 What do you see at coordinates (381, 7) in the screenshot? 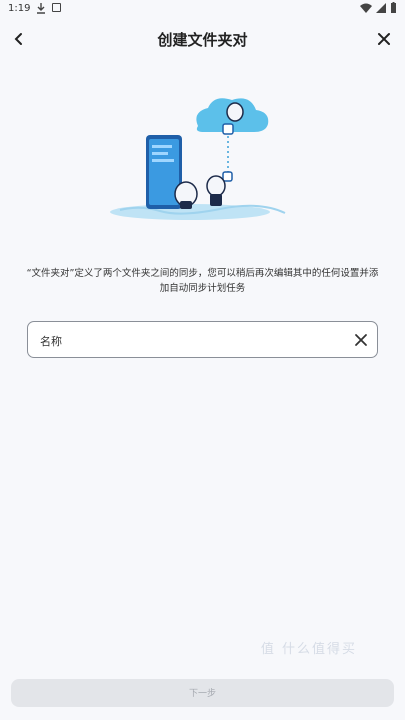
I see `signal-icon` at bounding box center [381, 7].